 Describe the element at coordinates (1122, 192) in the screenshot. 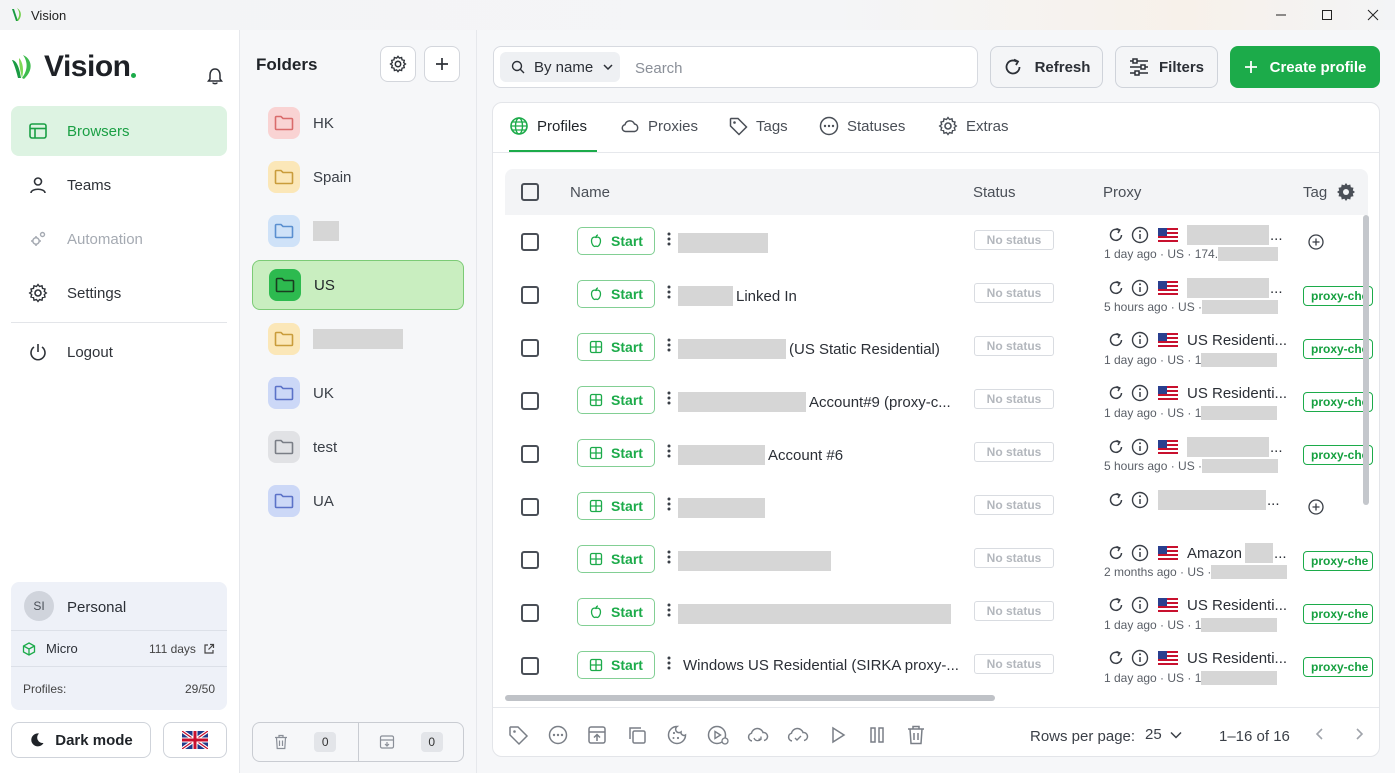

I see `col-proxy: Proxy` at that location.